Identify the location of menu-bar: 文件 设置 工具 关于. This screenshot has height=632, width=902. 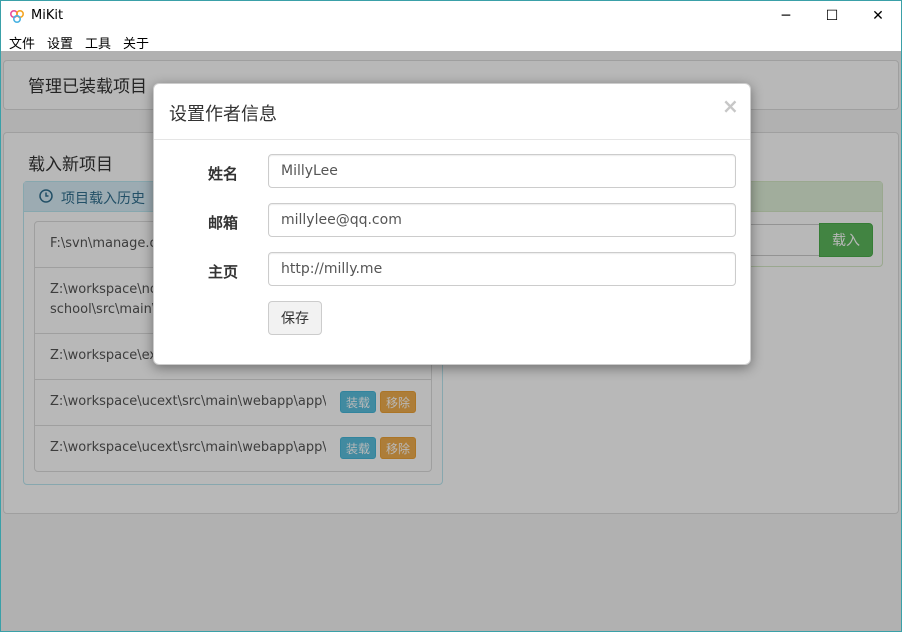
(451, 41).